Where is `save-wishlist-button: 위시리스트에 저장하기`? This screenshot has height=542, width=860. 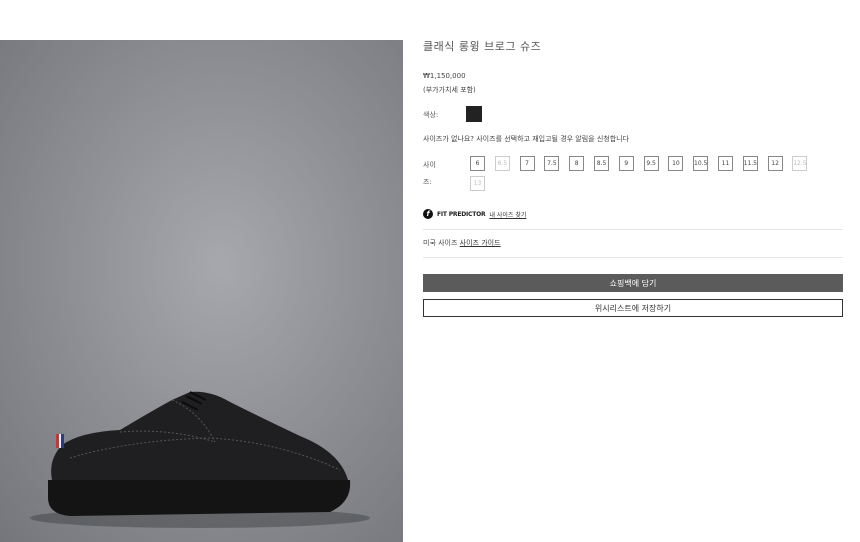
save-wishlist-button: 위시리스트에 저장하기 is located at coordinates (633, 308).